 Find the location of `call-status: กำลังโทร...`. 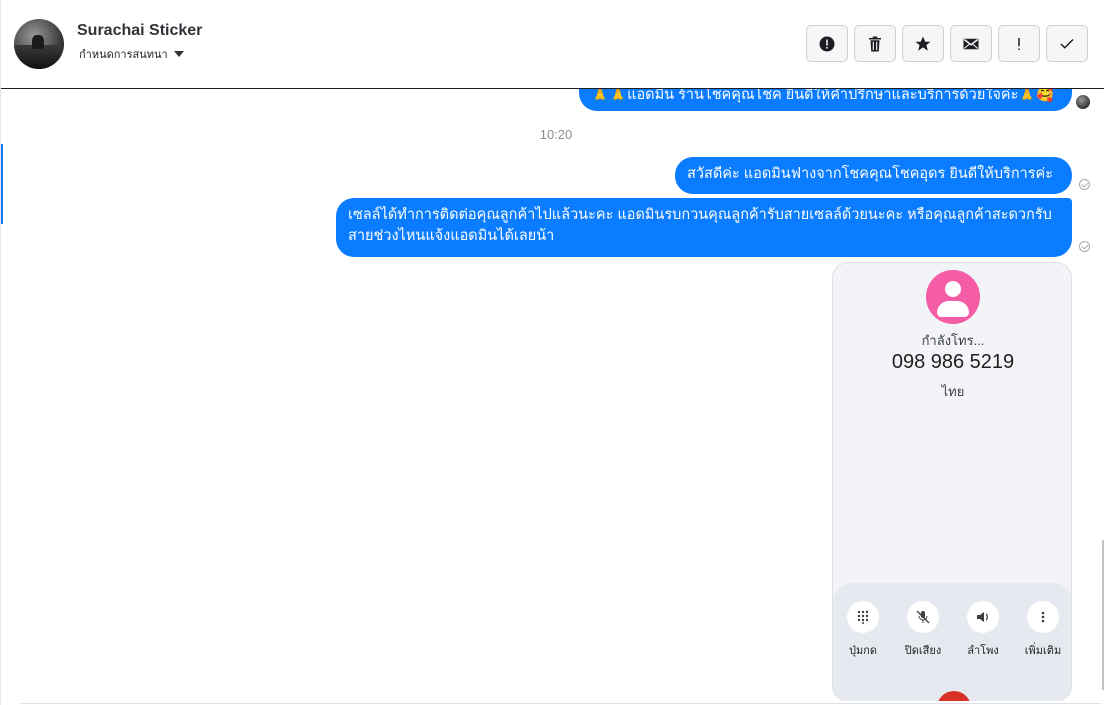

call-status: กำลังโทร... is located at coordinates (953, 340).